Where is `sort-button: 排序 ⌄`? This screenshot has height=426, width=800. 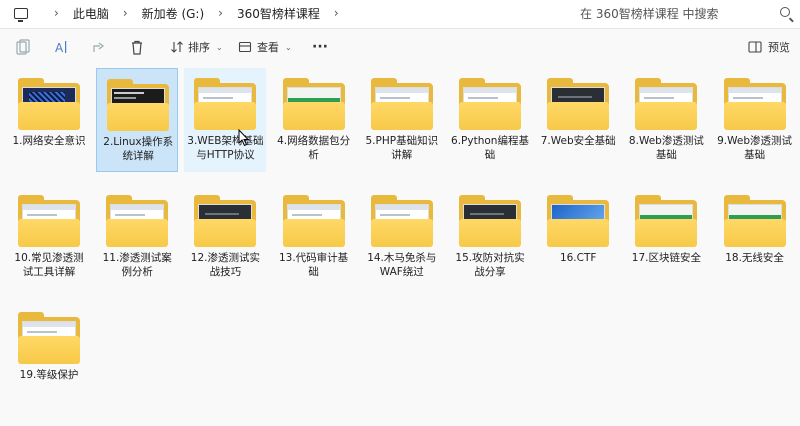 sort-button: 排序 ⌄ is located at coordinates (196, 47).